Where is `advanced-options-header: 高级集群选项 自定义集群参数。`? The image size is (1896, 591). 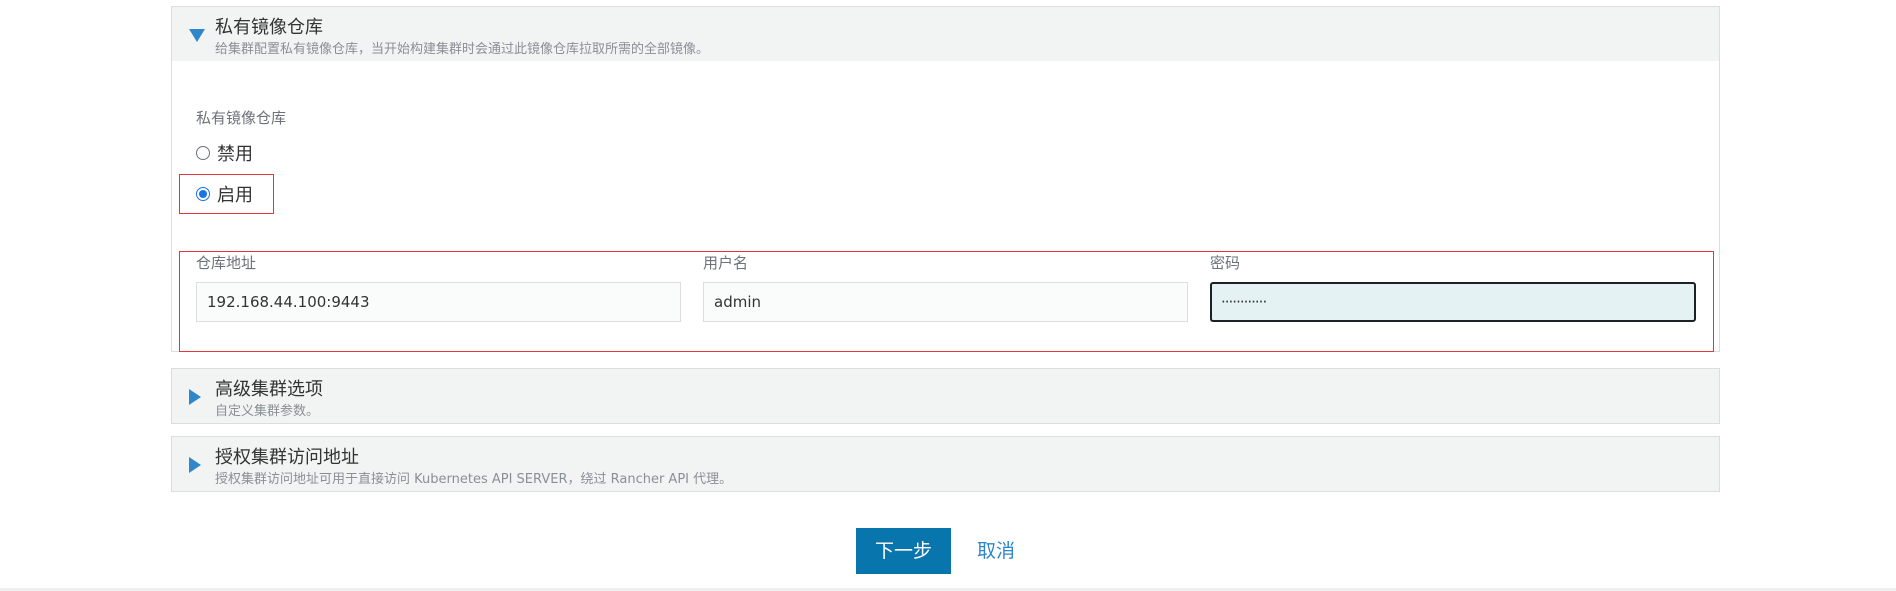
advanced-options-header: 高级集群选项 自定义集群参数。 is located at coordinates (945, 396).